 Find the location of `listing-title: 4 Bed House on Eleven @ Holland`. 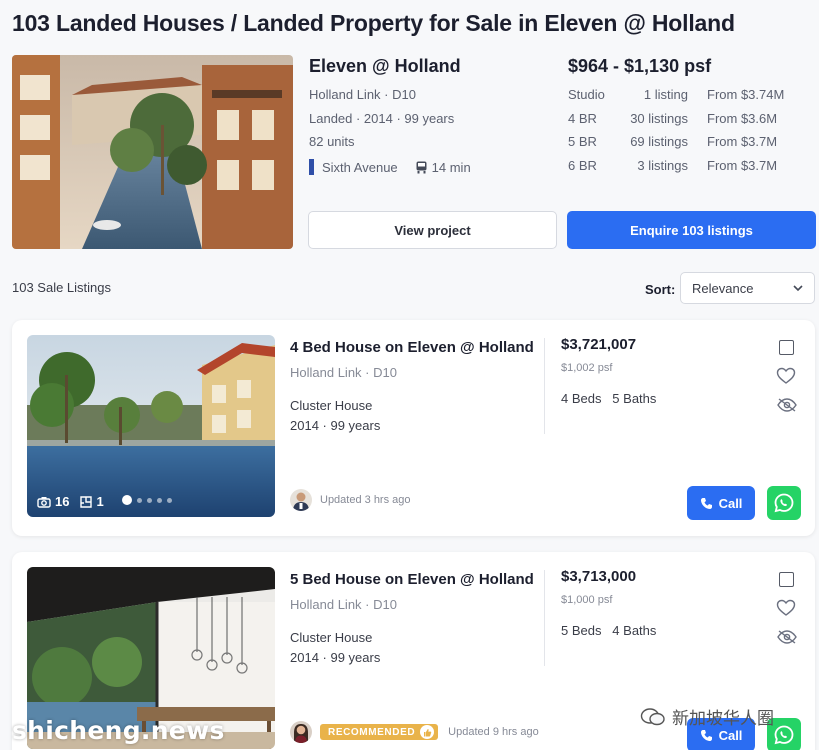

listing-title: 4 Bed House on Eleven @ Holland is located at coordinates (412, 347).